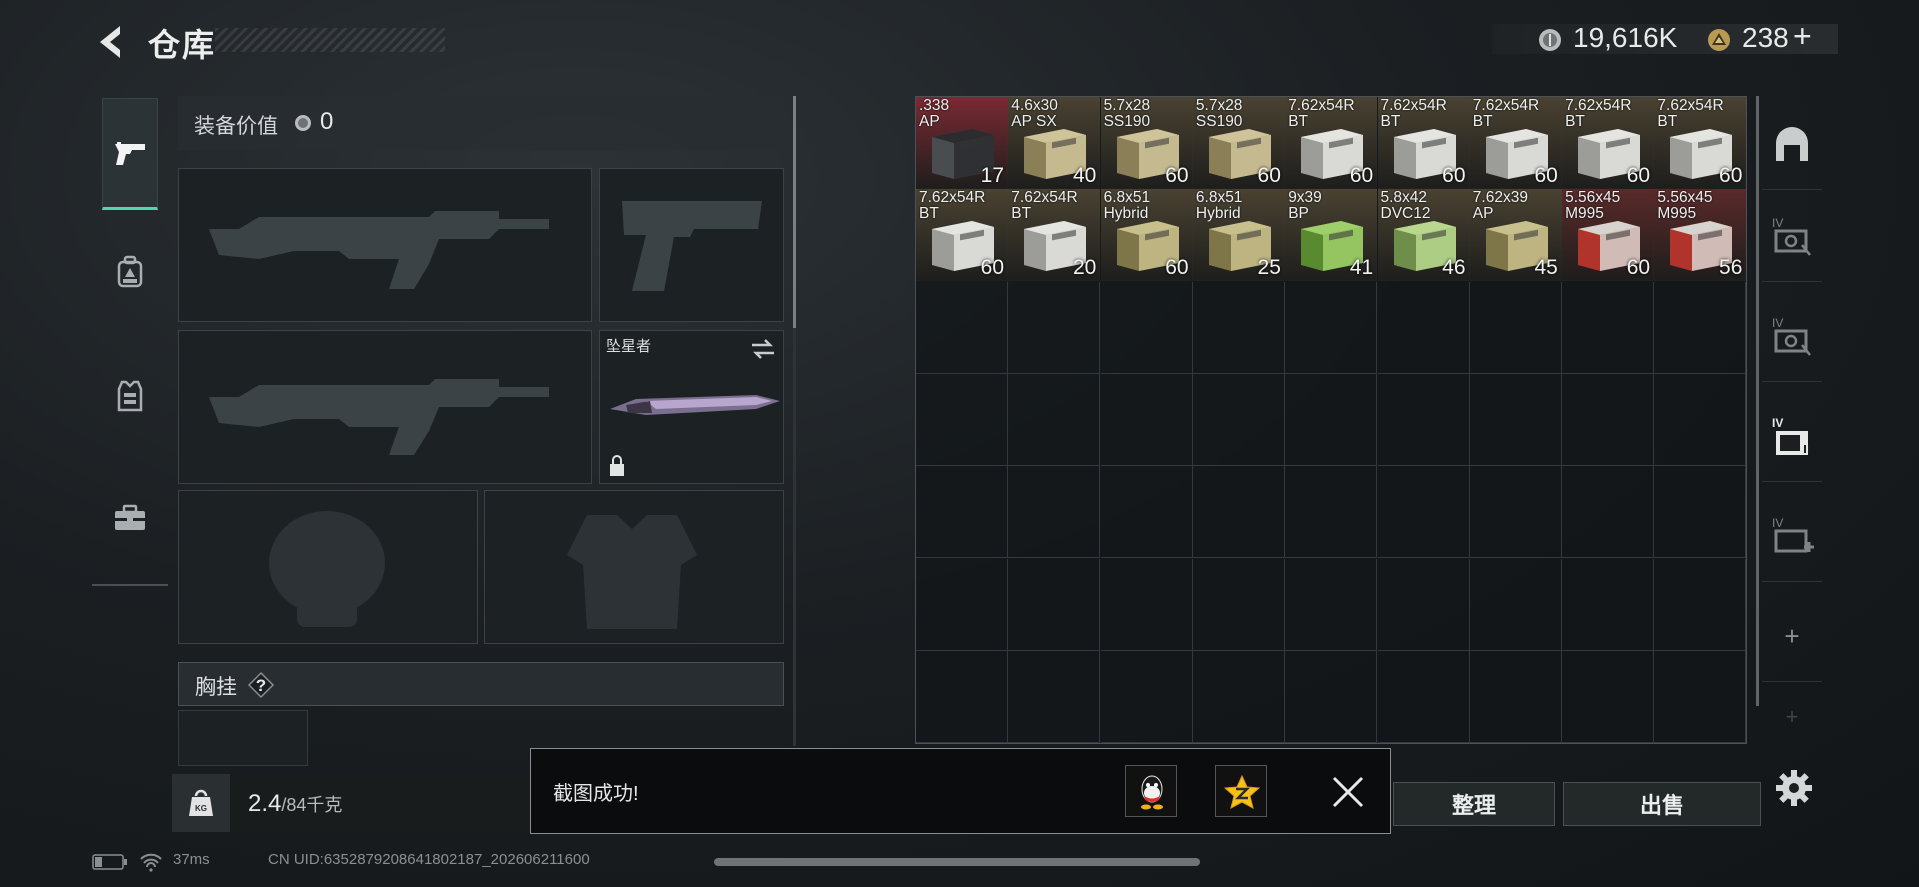 This screenshot has width=1919, height=887. Describe the element at coordinates (1127, 113) in the screenshot. I see `ammo-name: 5.7x28 SS190` at that location.